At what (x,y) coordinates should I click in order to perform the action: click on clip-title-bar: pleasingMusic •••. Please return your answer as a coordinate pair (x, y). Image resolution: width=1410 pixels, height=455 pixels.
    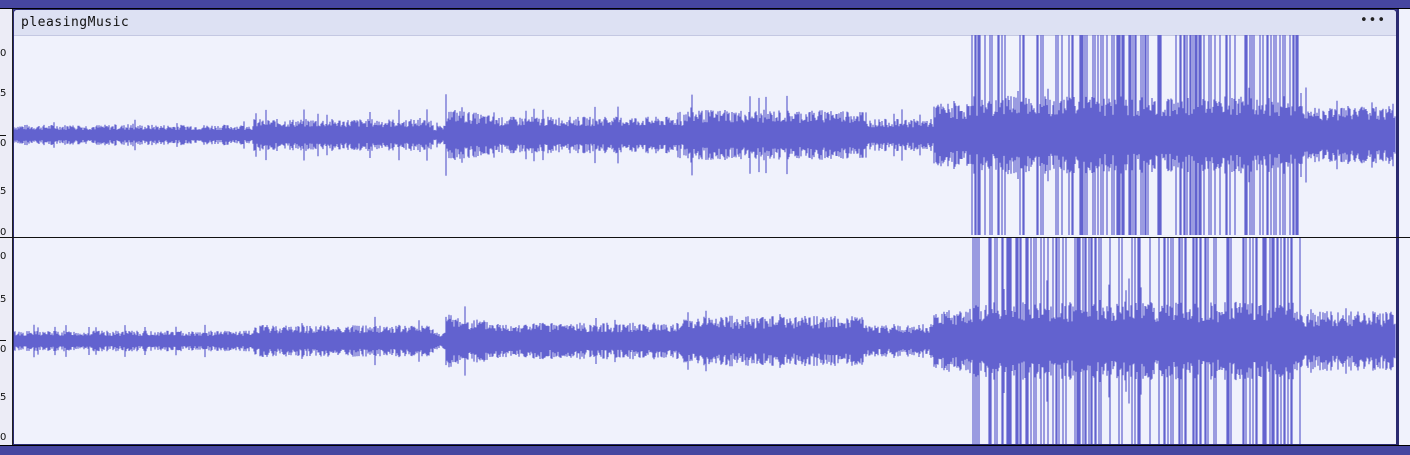
    Looking at the image, I should click on (705, 23).